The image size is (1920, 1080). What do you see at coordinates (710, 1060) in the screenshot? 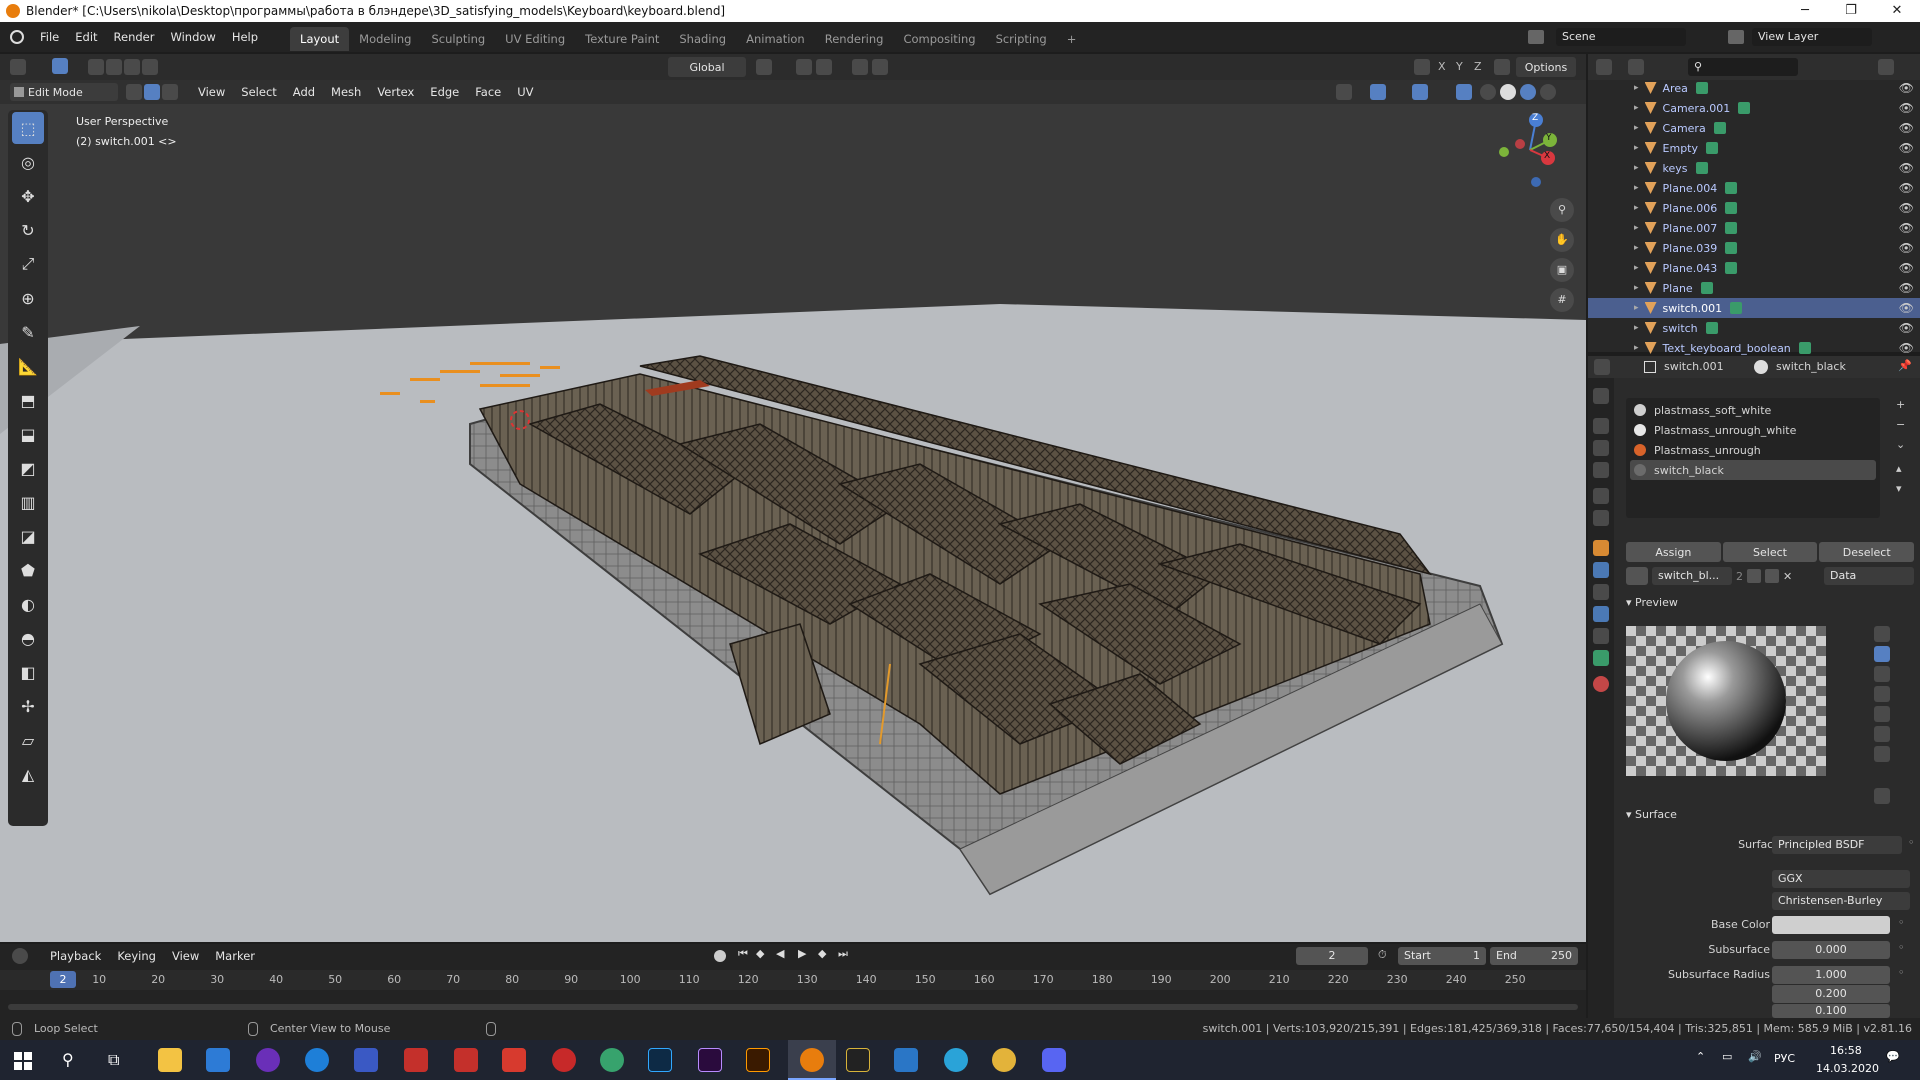
I see `premiere-icon` at bounding box center [710, 1060].